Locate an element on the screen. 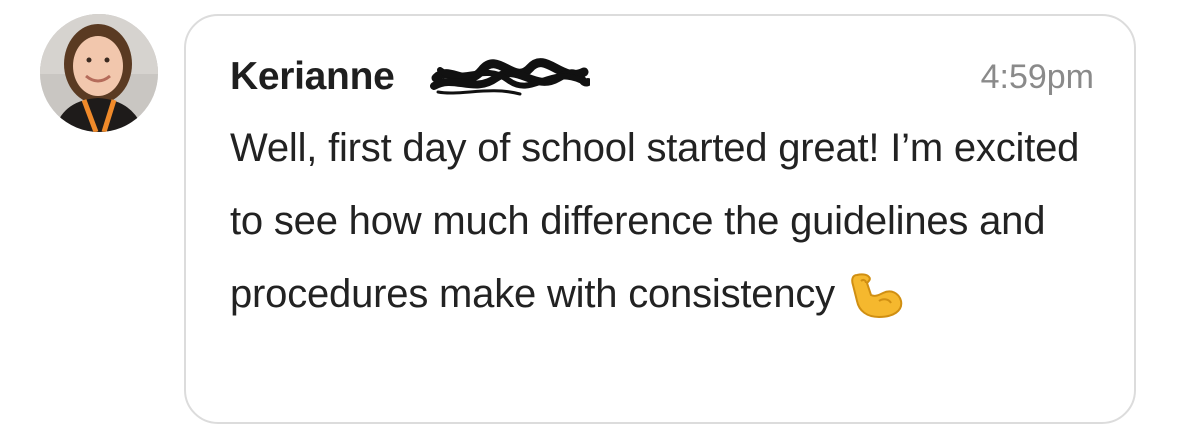 This screenshot has height=447, width=1179. avatar is located at coordinates (99, 73).